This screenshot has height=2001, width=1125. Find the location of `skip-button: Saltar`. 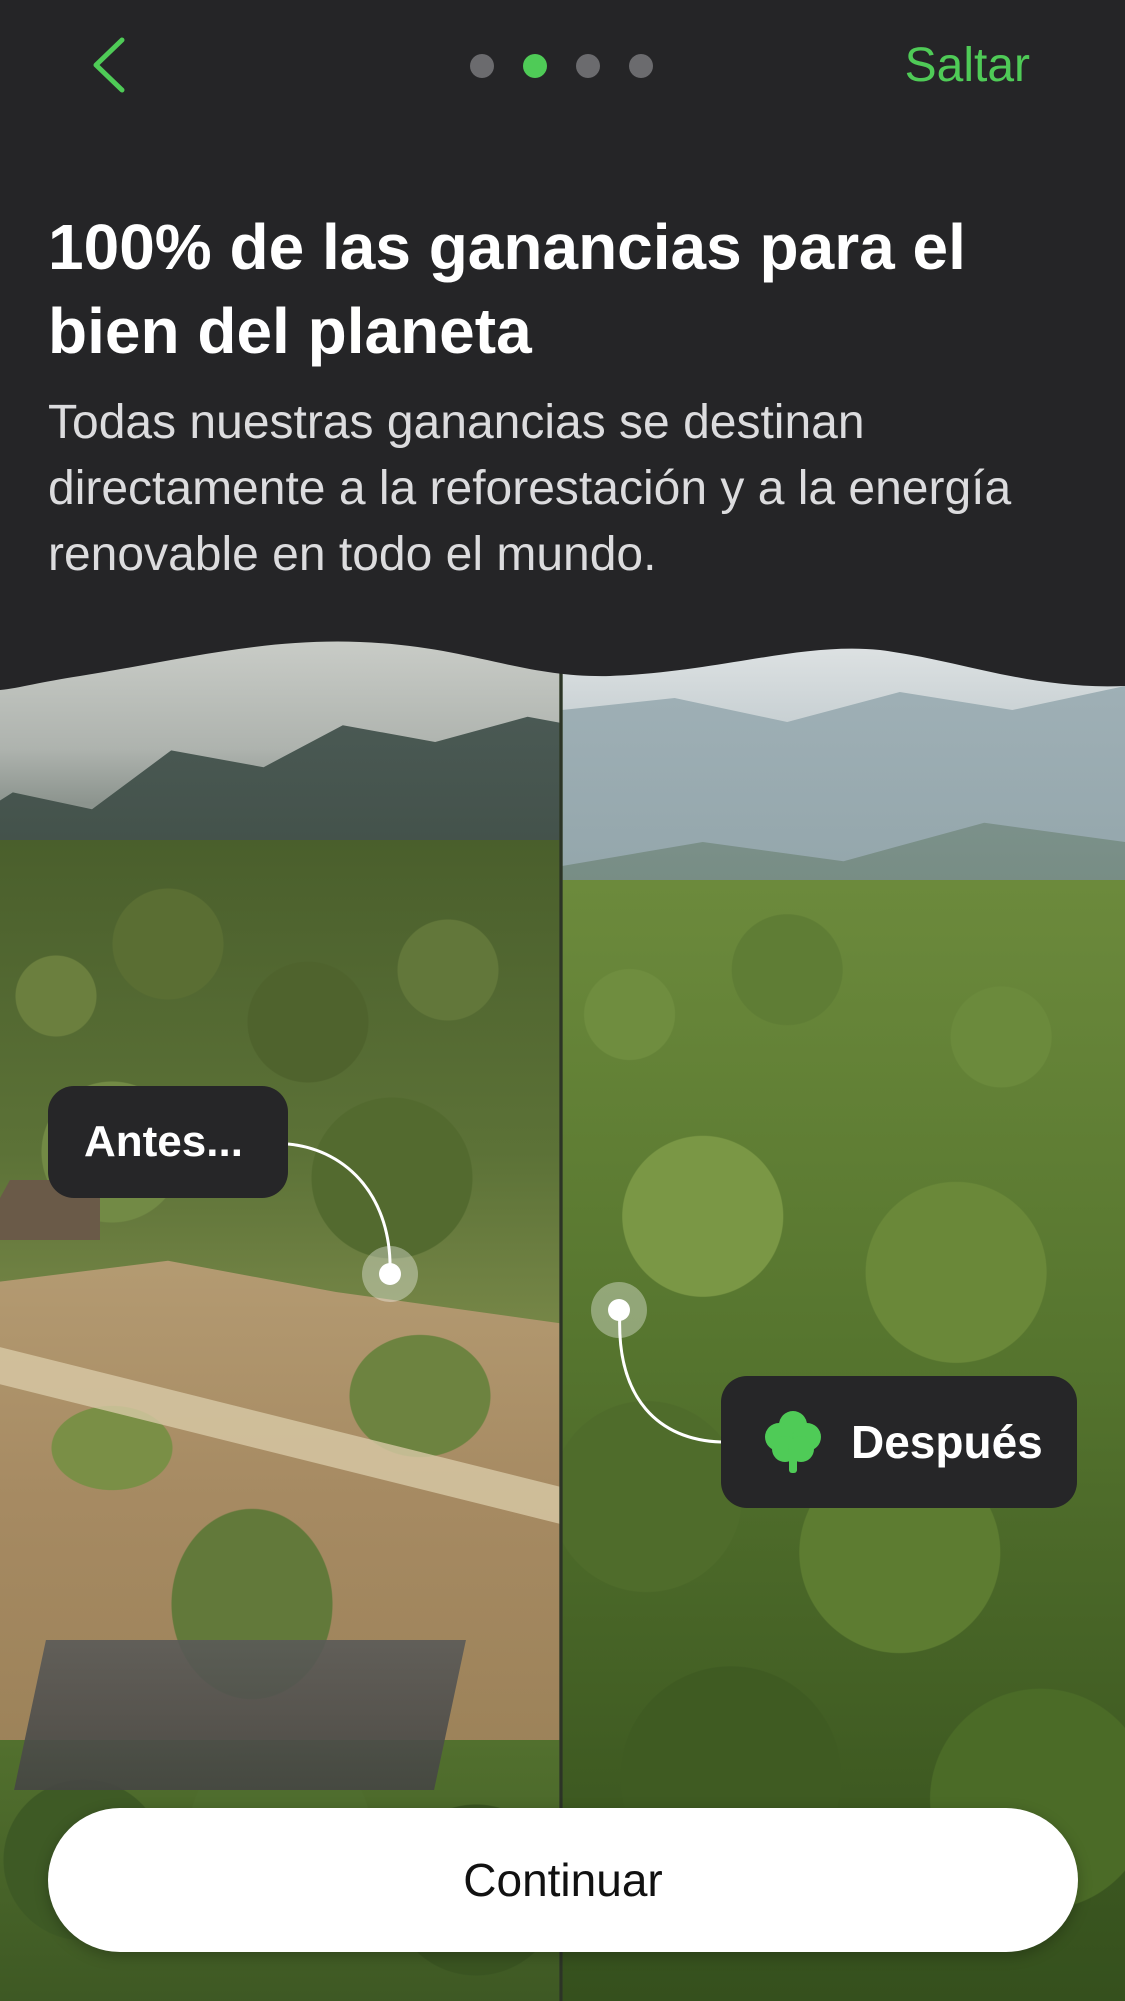

skip-button: Saltar is located at coordinates (967, 65).